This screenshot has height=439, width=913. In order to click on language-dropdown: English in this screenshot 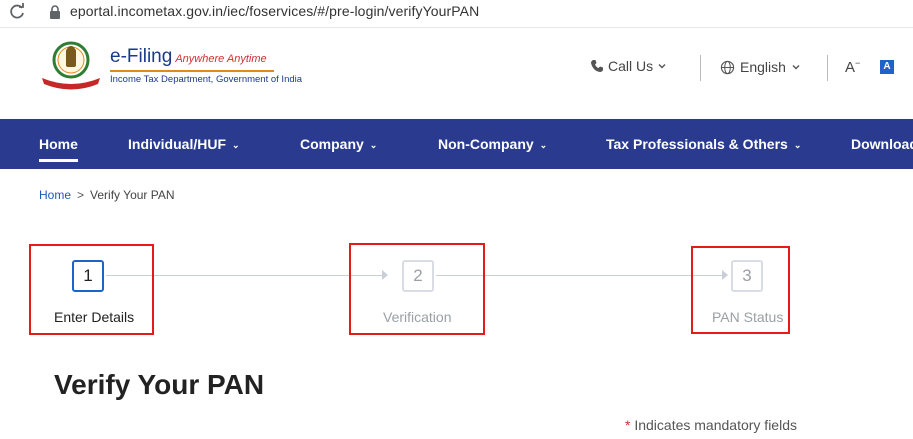, I will do `click(760, 67)`.